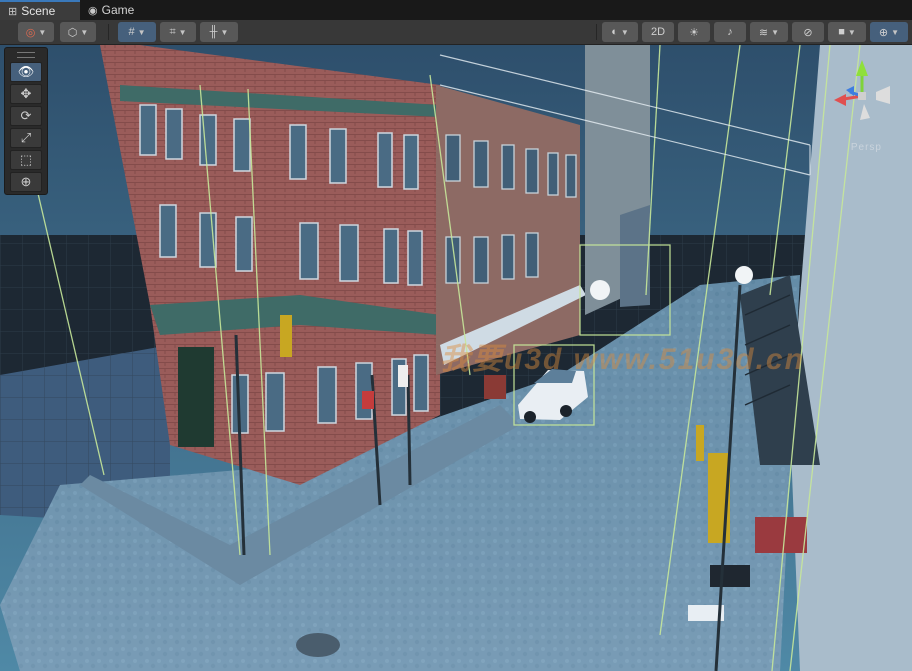 The image size is (912, 671). Describe the element at coordinates (213, 32) in the screenshot. I see `ruler-icon: ╫` at that location.